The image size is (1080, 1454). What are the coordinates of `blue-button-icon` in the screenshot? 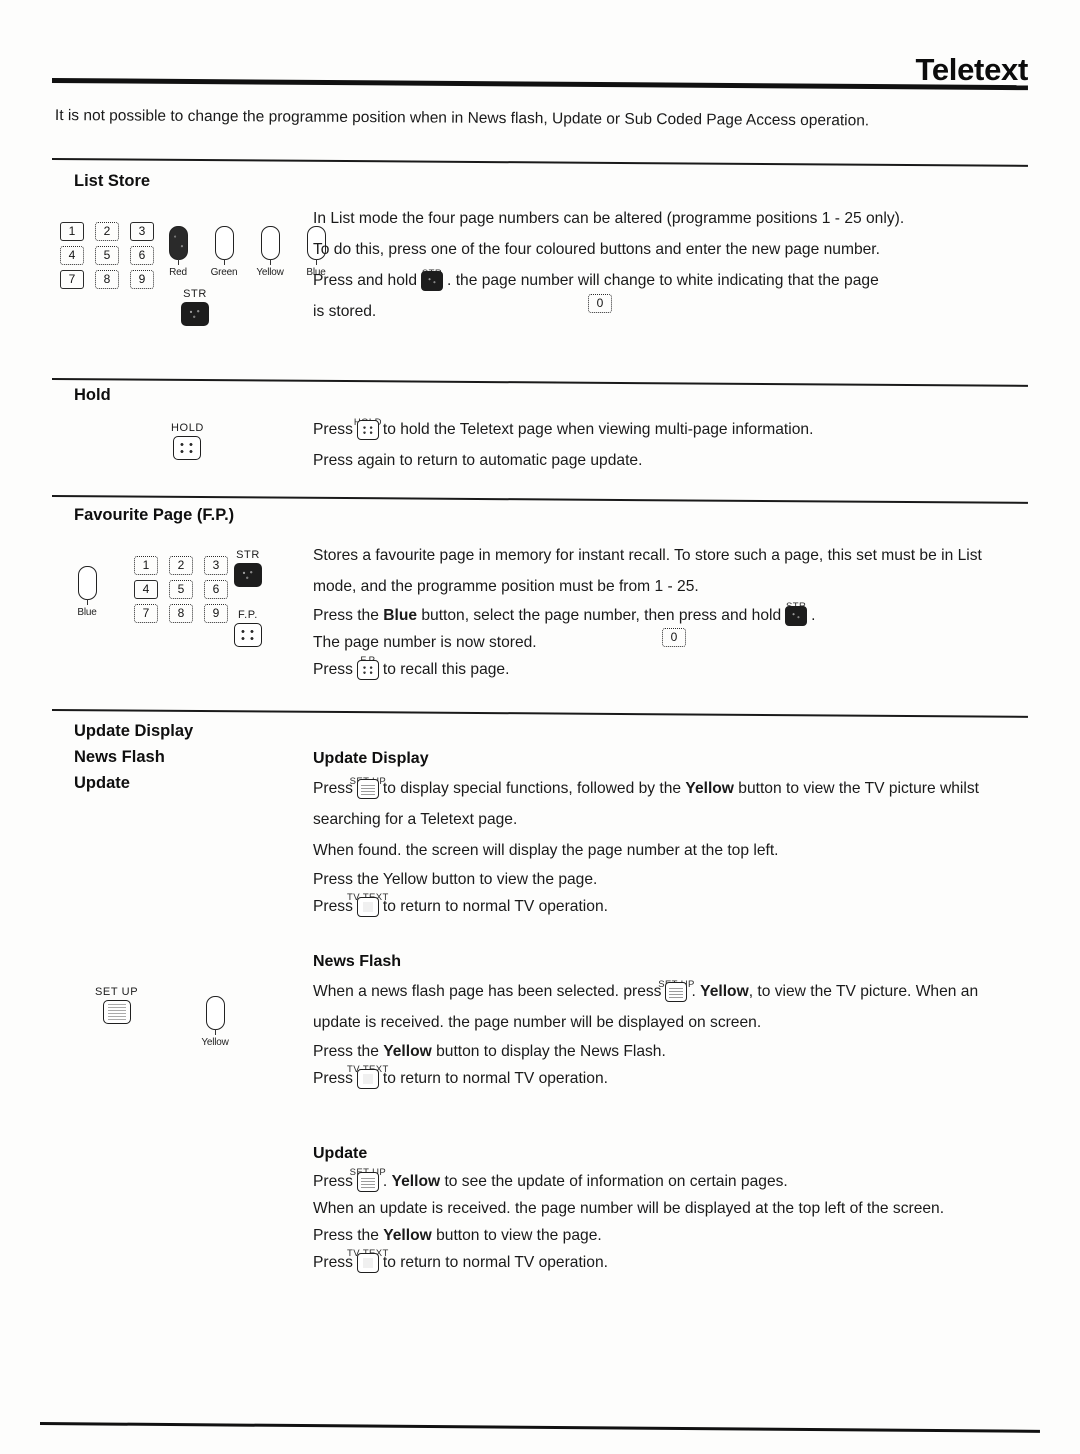 It's located at (87, 585).